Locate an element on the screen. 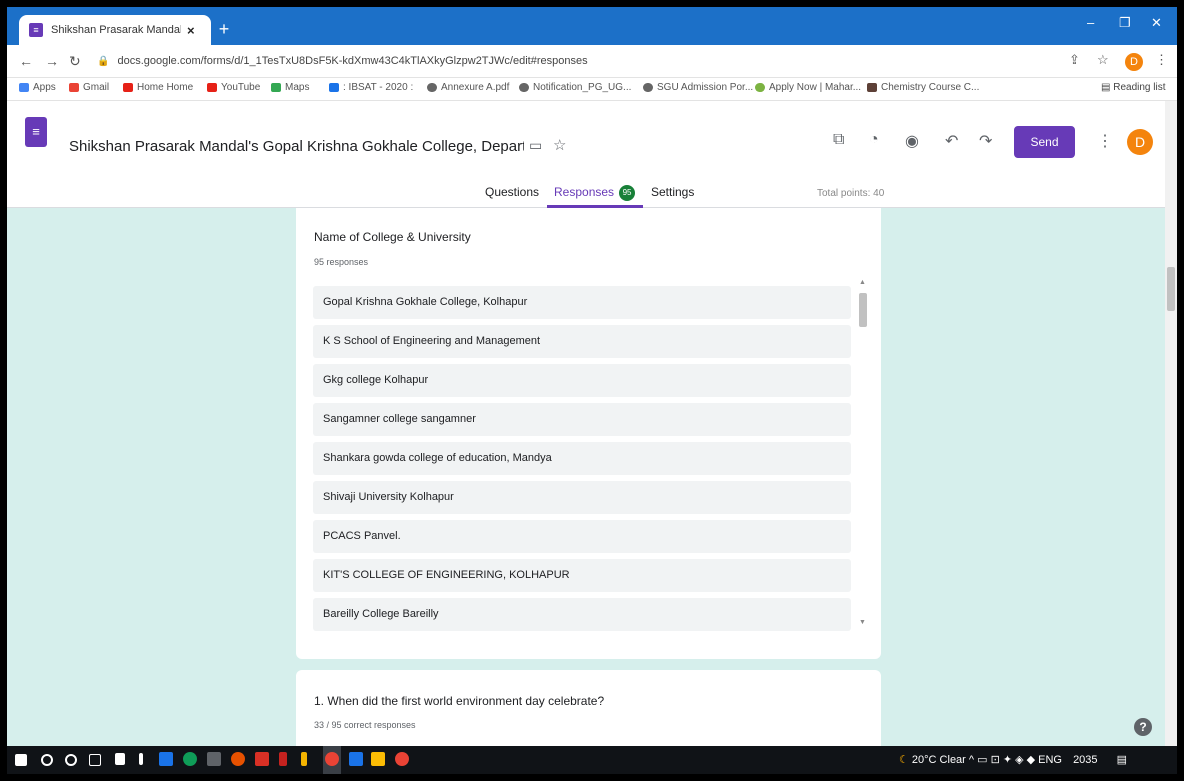 The image size is (1184, 781). minimize-icon: – is located at coordinates (1090, 22).